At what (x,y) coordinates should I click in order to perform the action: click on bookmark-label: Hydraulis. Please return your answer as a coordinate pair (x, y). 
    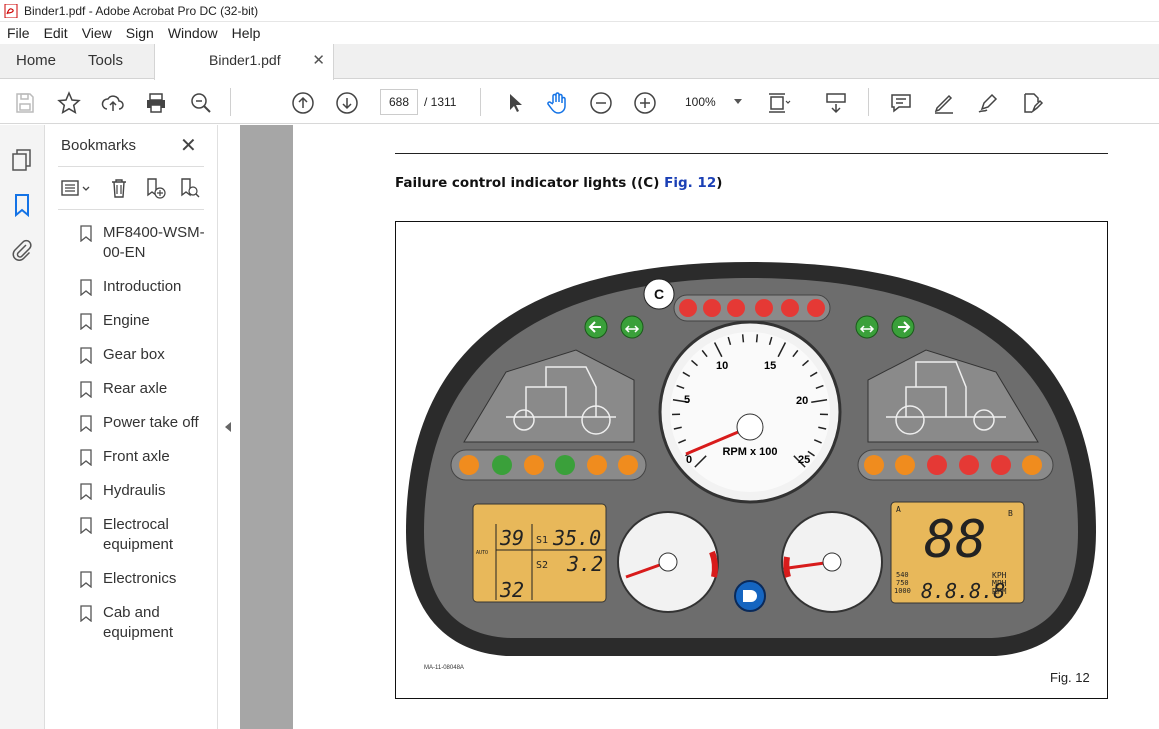
    Looking at the image, I should click on (134, 490).